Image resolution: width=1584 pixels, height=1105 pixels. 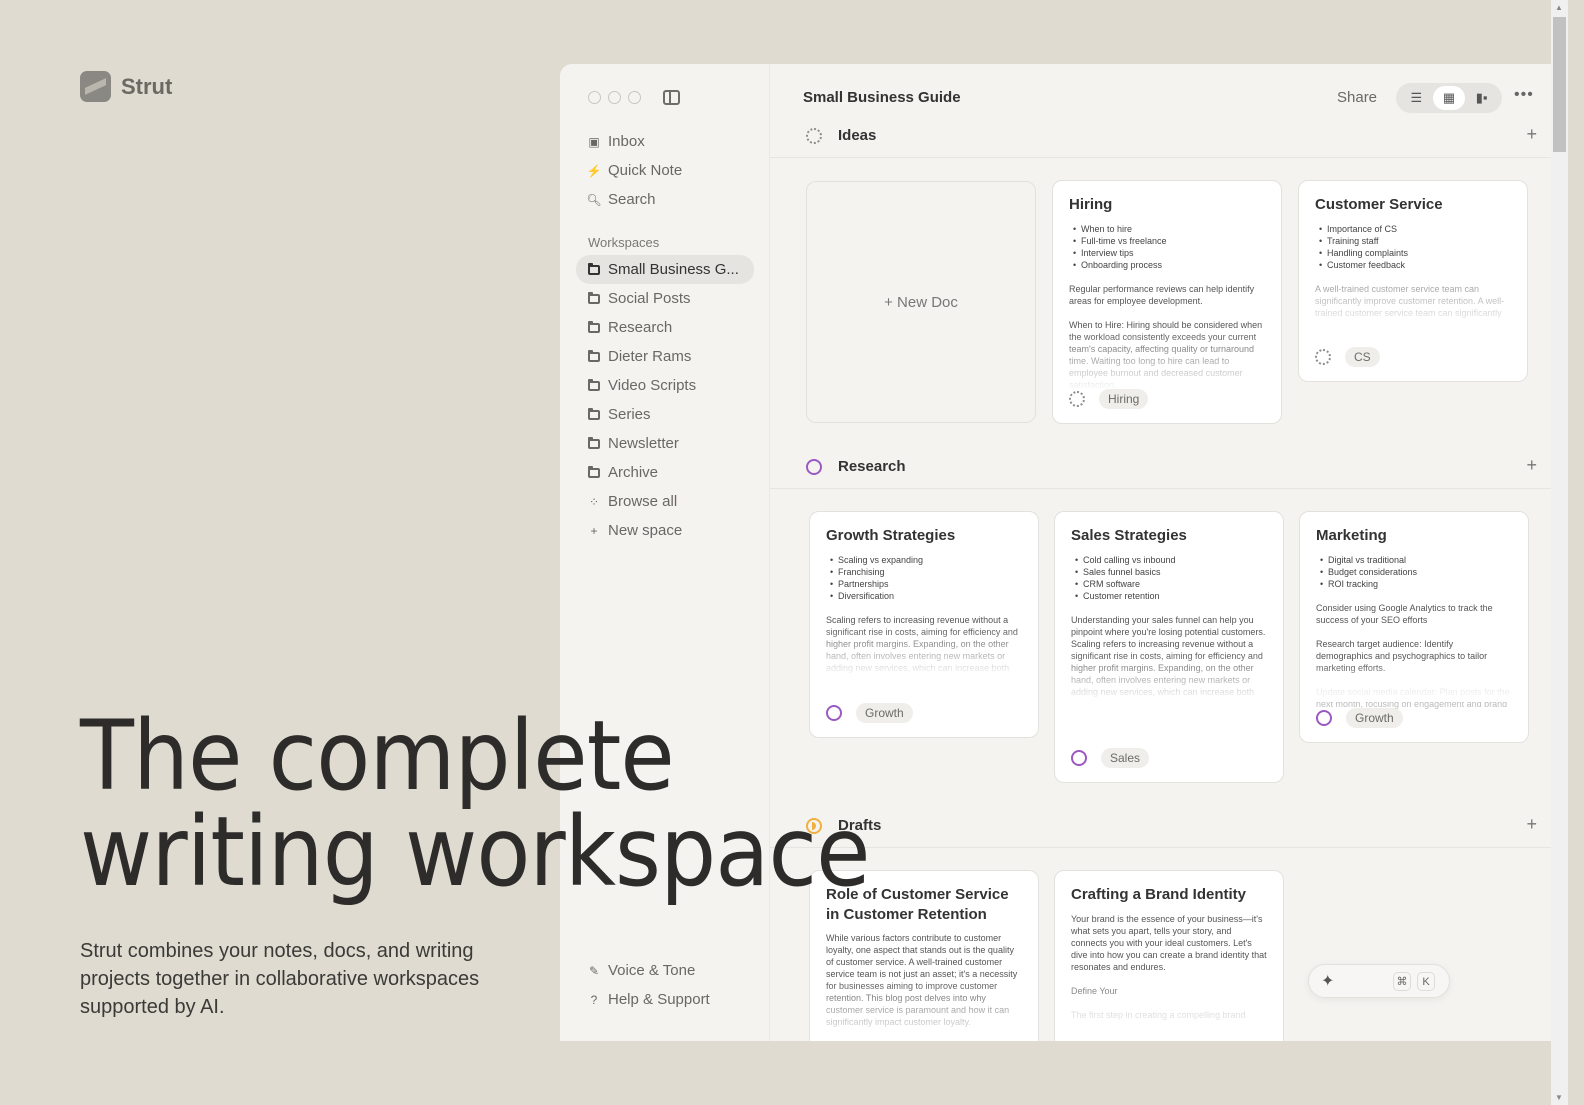 What do you see at coordinates (665, 414) in the screenshot?
I see `sidebar-item-series: Series` at bounding box center [665, 414].